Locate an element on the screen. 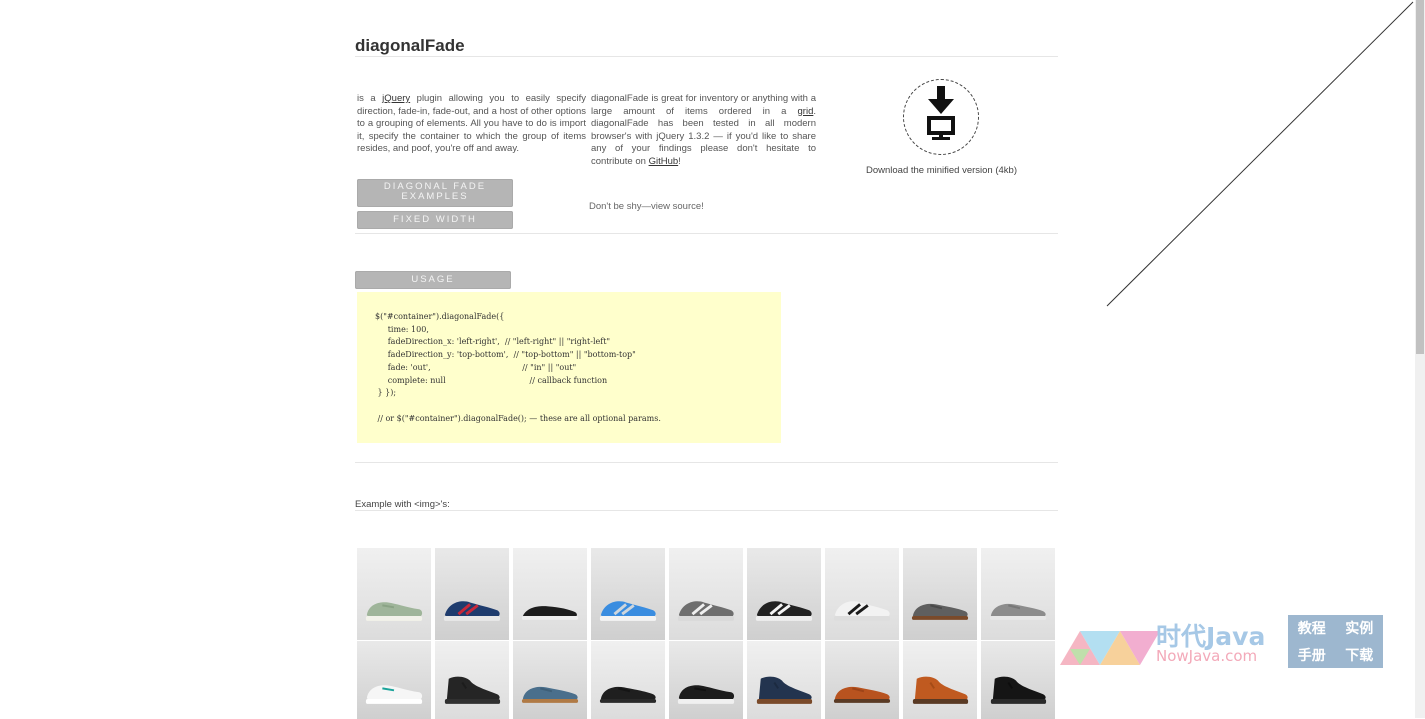 Image resolution: width=1425 pixels, height=719 pixels. watermark: 时代Java NowJava.com 教程 实例 手册 下载 is located at coordinates (1225, 642).